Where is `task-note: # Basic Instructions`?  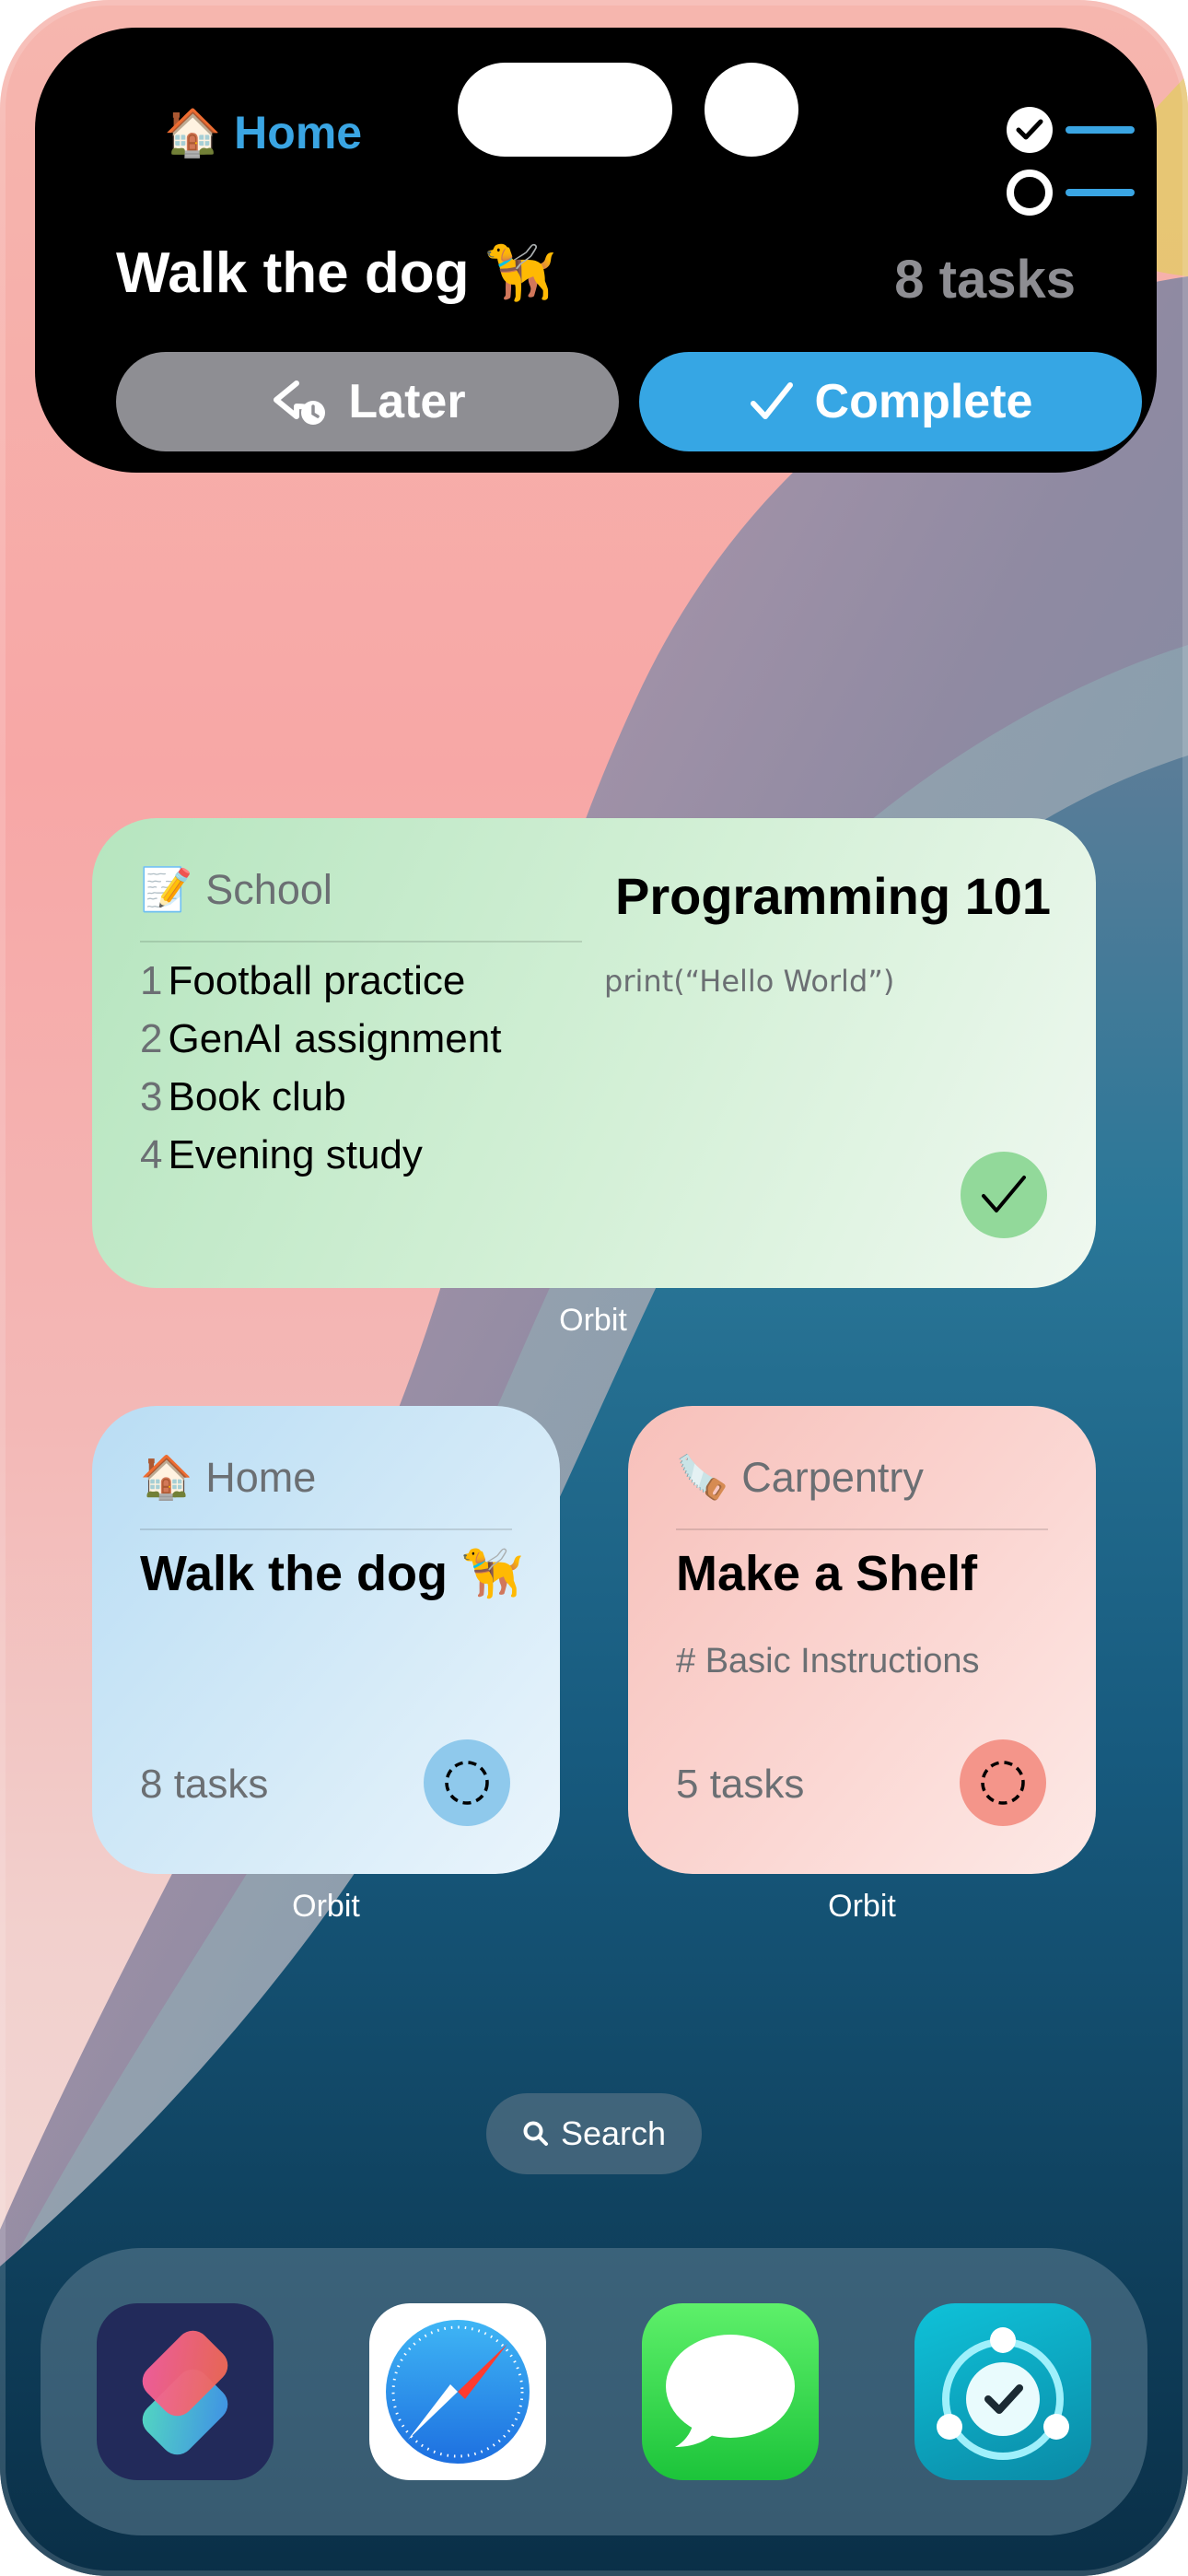
task-note: # Basic Instructions is located at coordinates (828, 1661).